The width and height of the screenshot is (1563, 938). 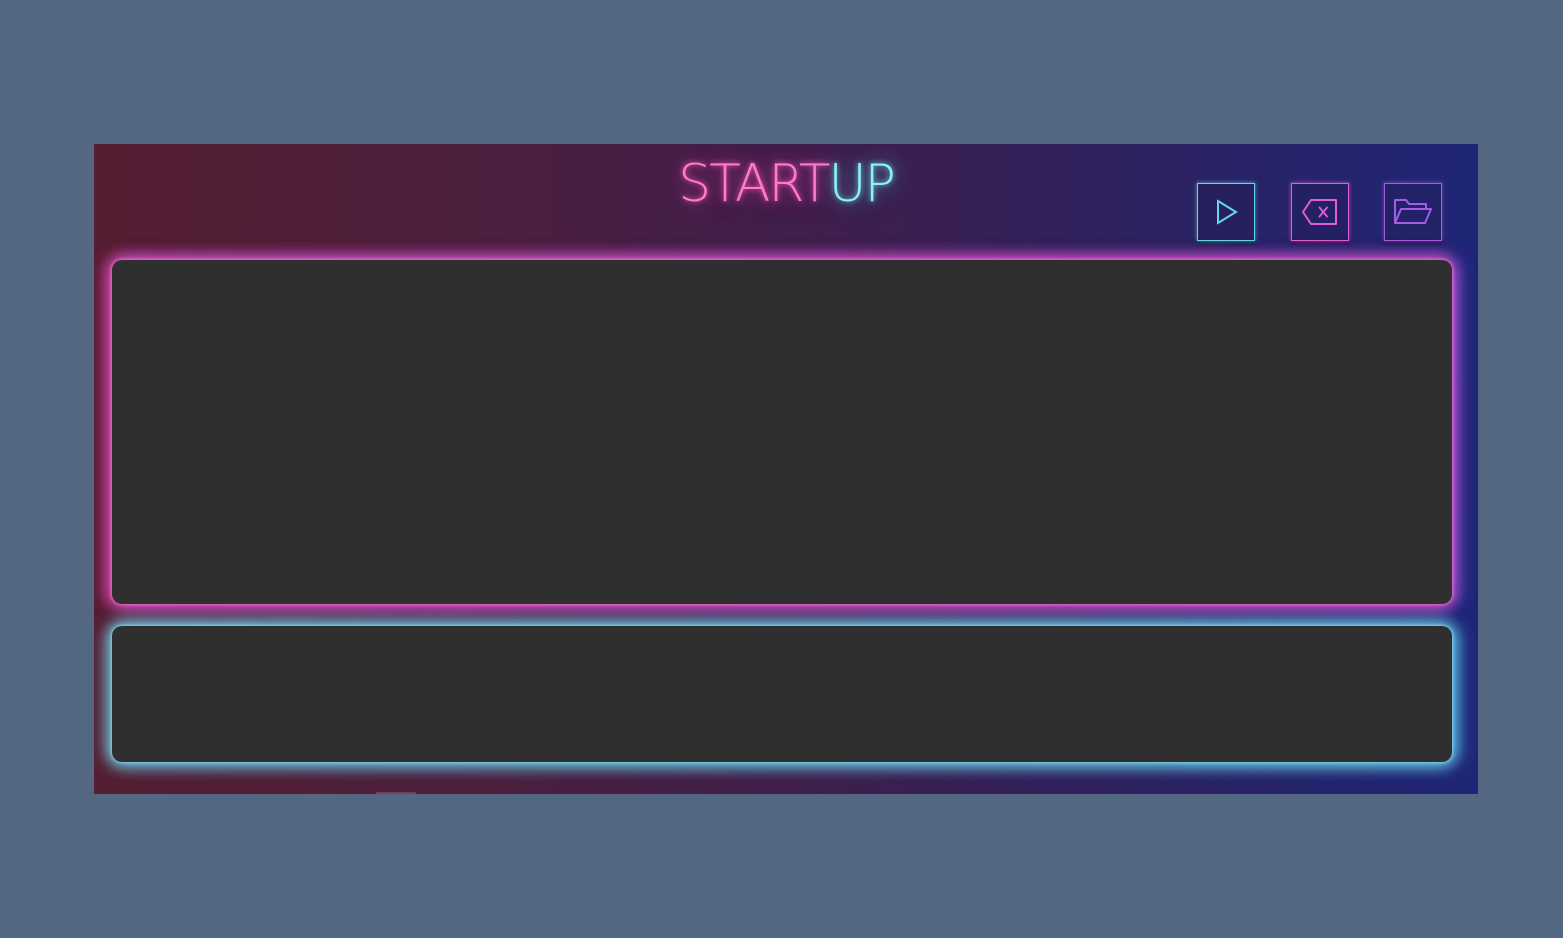 I want to click on output-console-panel, so click(x=782, y=694).